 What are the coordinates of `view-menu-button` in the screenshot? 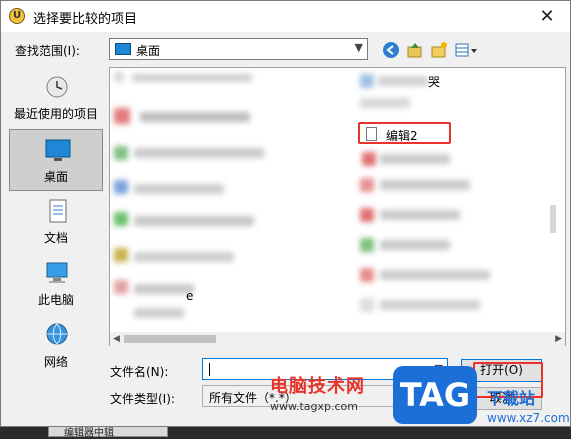 It's located at (466, 51).